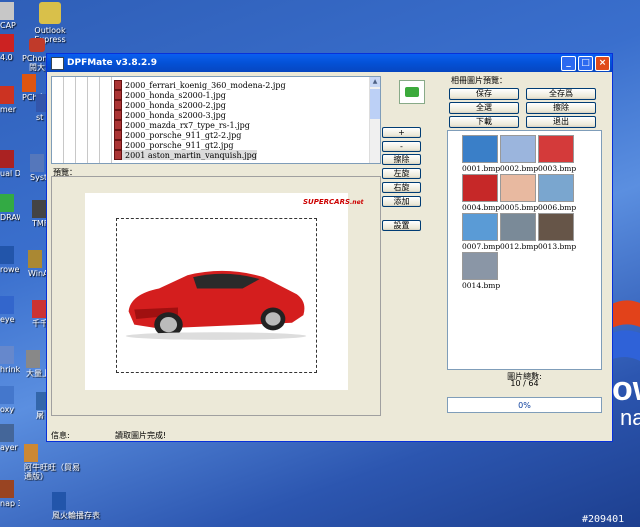  What do you see at coordinates (216, 305) in the screenshot?
I see `car-image` at bounding box center [216, 305].